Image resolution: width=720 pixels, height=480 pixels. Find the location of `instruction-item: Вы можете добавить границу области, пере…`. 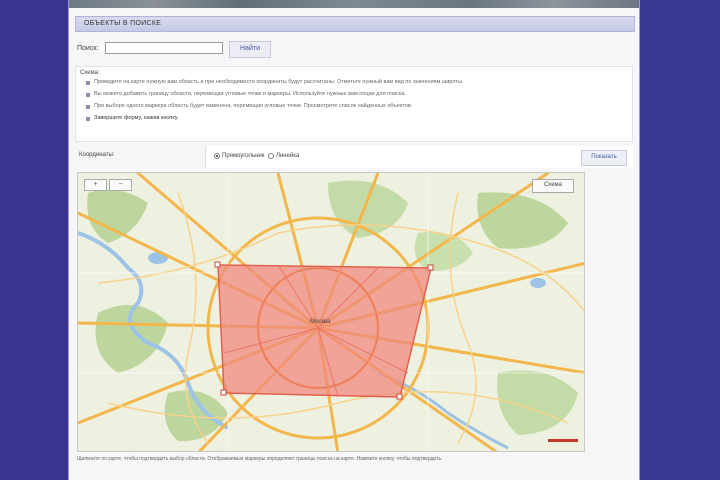

instruction-item: Вы можете добавить границу области, пере… is located at coordinates (354, 94).